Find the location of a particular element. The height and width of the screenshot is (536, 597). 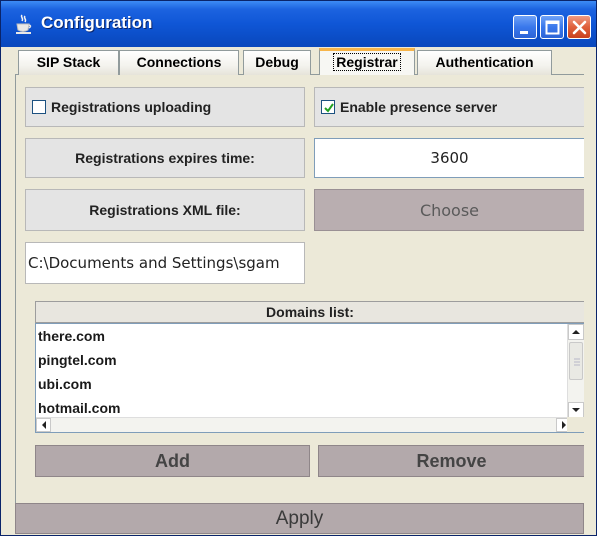

vertical-scrollbar is located at coordinates (575, 371).